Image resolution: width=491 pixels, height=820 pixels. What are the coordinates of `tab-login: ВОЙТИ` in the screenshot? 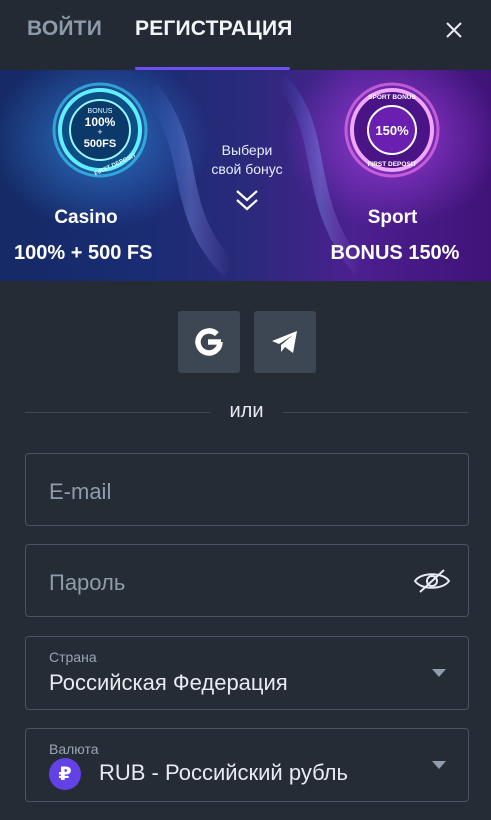 It's located at (64, 29).